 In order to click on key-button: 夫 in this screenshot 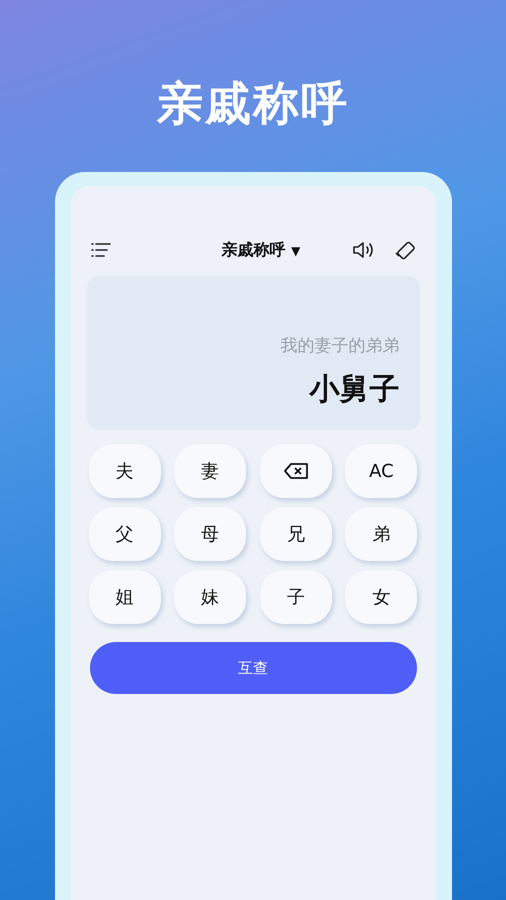, I will do `click(124, 471)`.